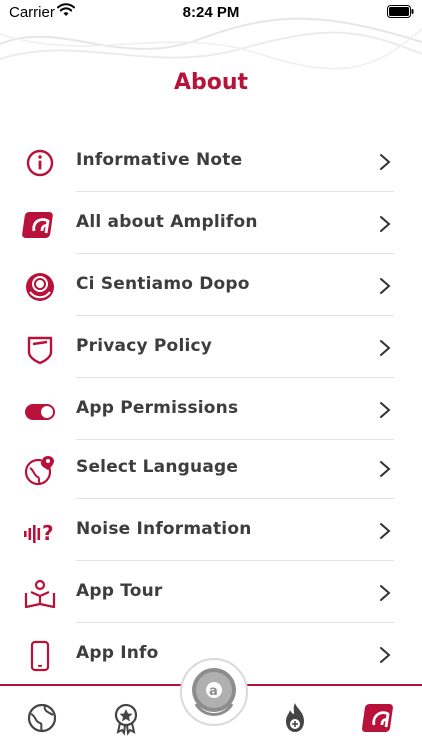 Image resolution: width=422 pixels, height=750 pixels. I want to click on fire-tab-icon, so click(295, 718).